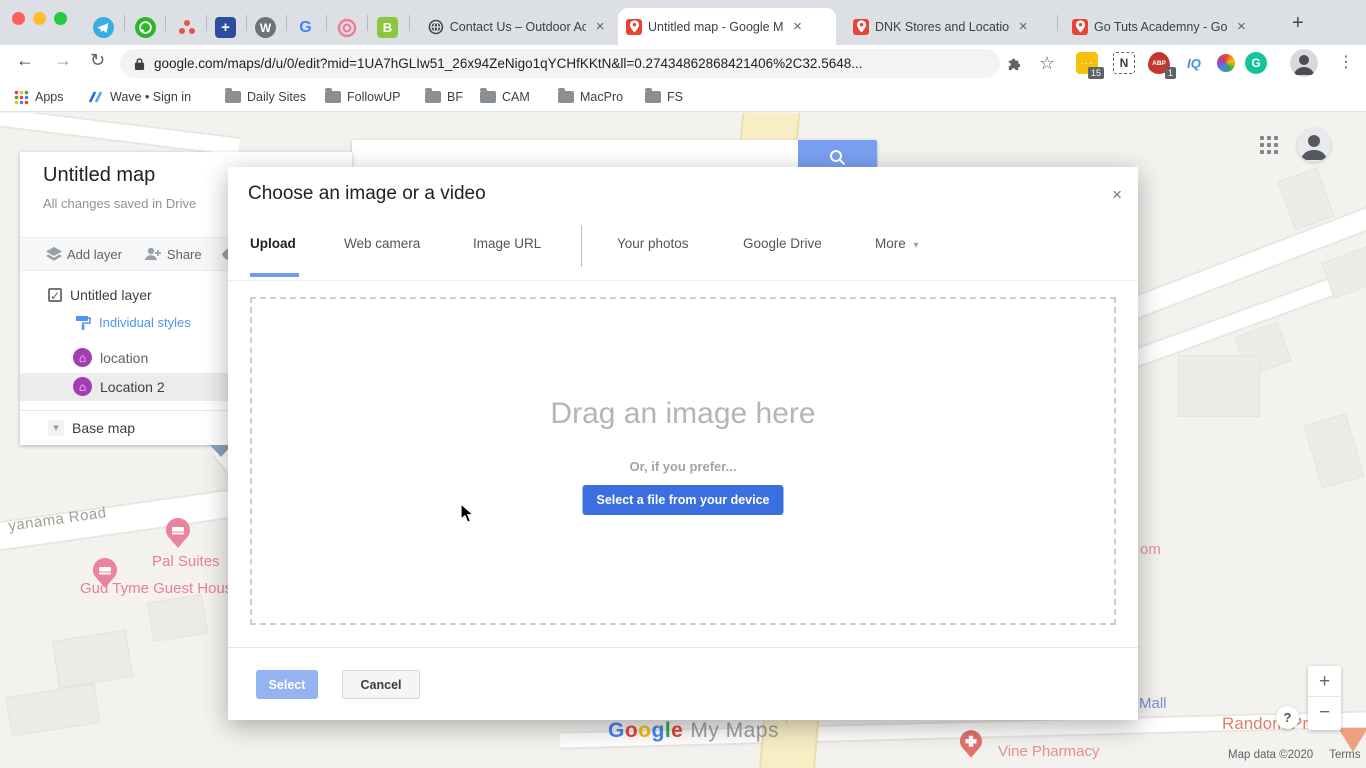  I want to click on person-add-icon, so click(152, 253).